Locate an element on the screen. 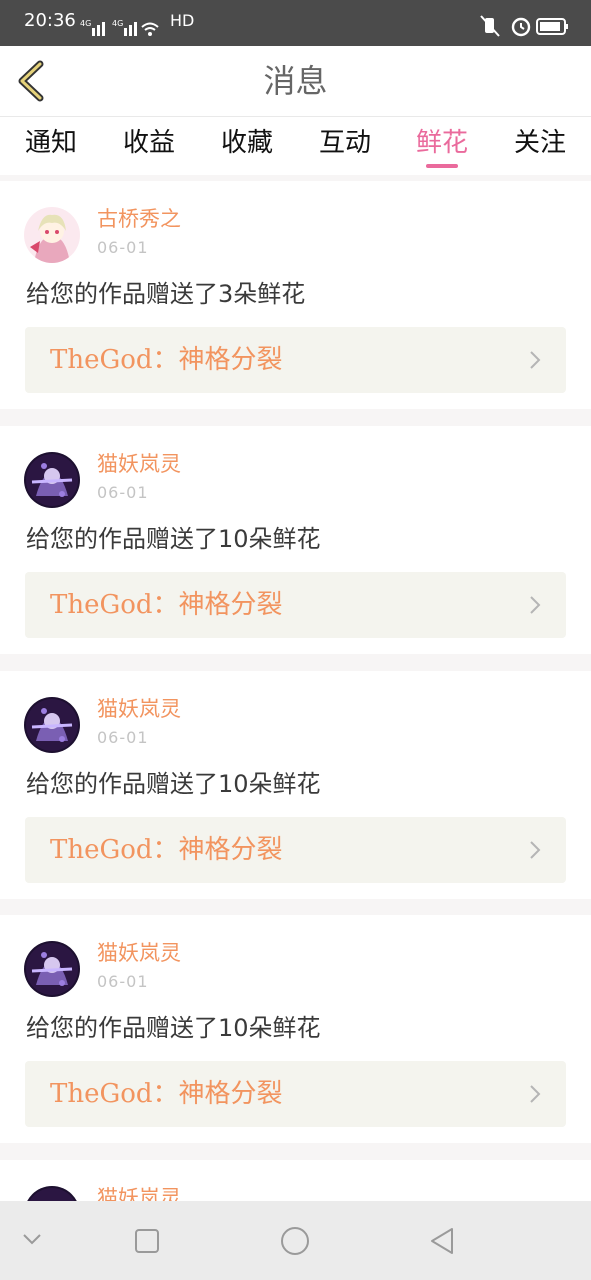 The width and height of the screenshot is (591, 1280). tab-earnings: 收益 is located at coordinates (149, 143).